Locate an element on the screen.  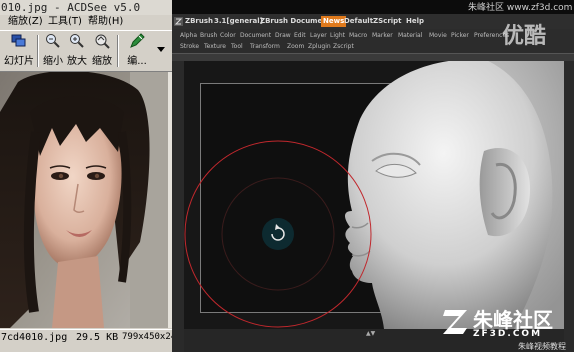
menu-texture: Texture is located at coordinates (215, 46).